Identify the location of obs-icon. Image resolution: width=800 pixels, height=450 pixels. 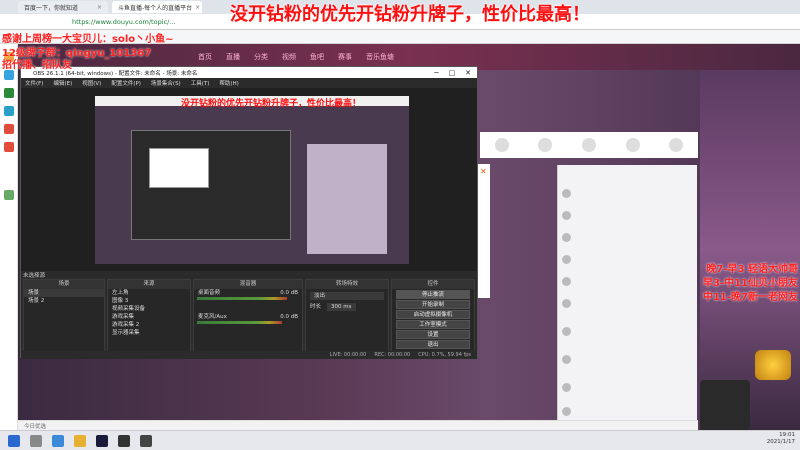
(146, 440).